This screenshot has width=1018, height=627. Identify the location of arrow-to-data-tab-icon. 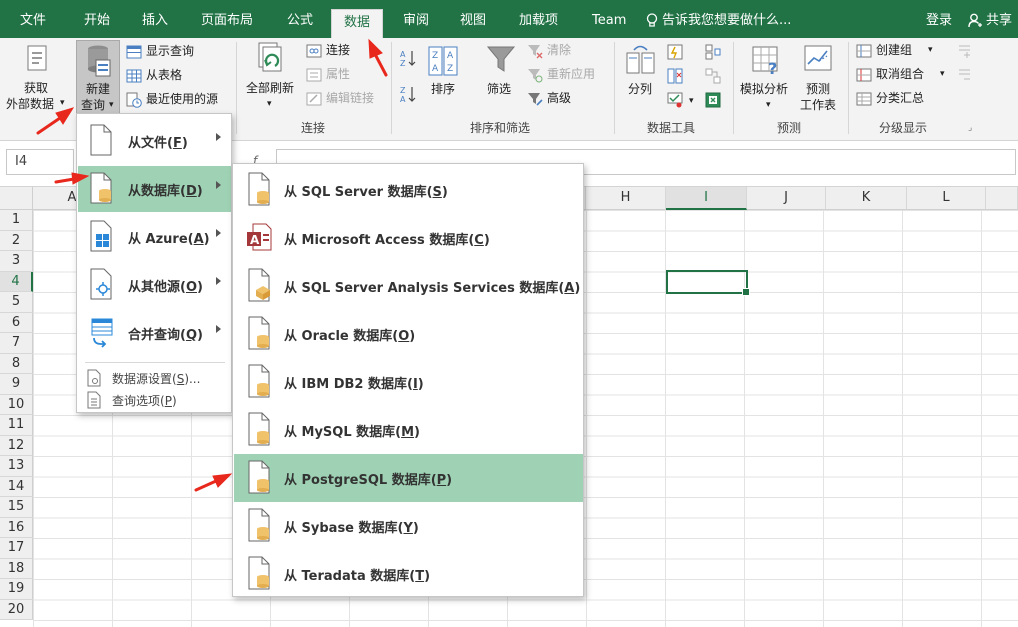
(378, 57).